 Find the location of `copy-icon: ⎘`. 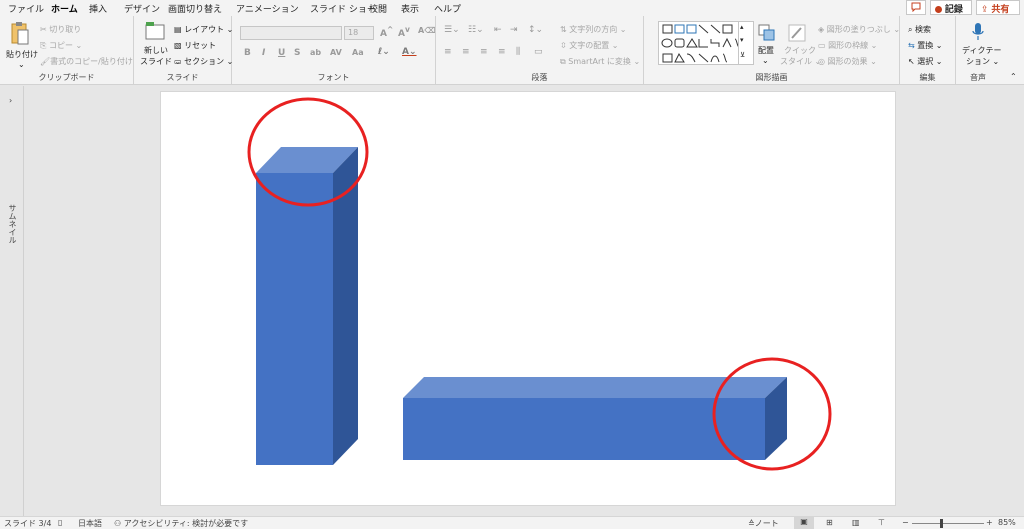

copy-icon: ⎘ is located at coordinates (43, 45).